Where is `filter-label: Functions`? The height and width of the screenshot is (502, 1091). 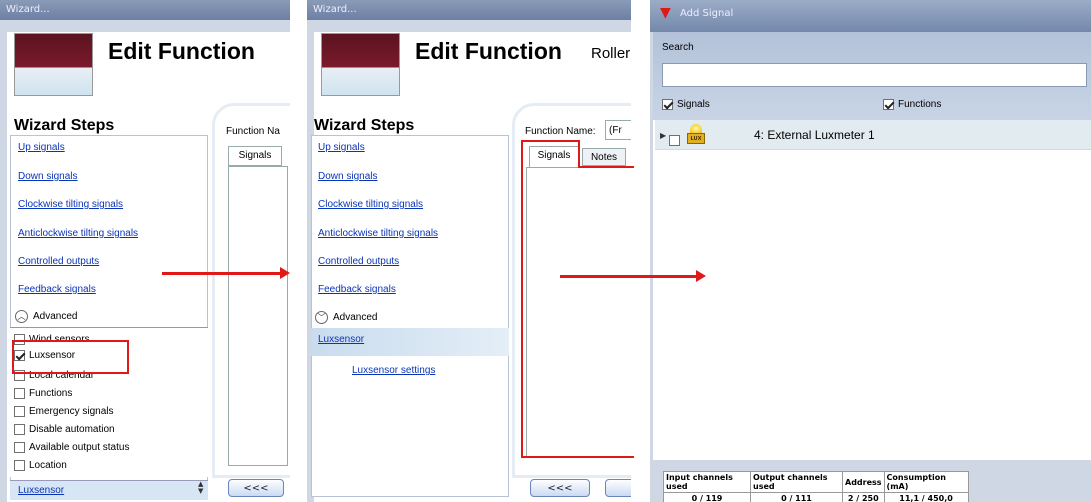
filter-label: Functions is located at coordinates (920, 104).